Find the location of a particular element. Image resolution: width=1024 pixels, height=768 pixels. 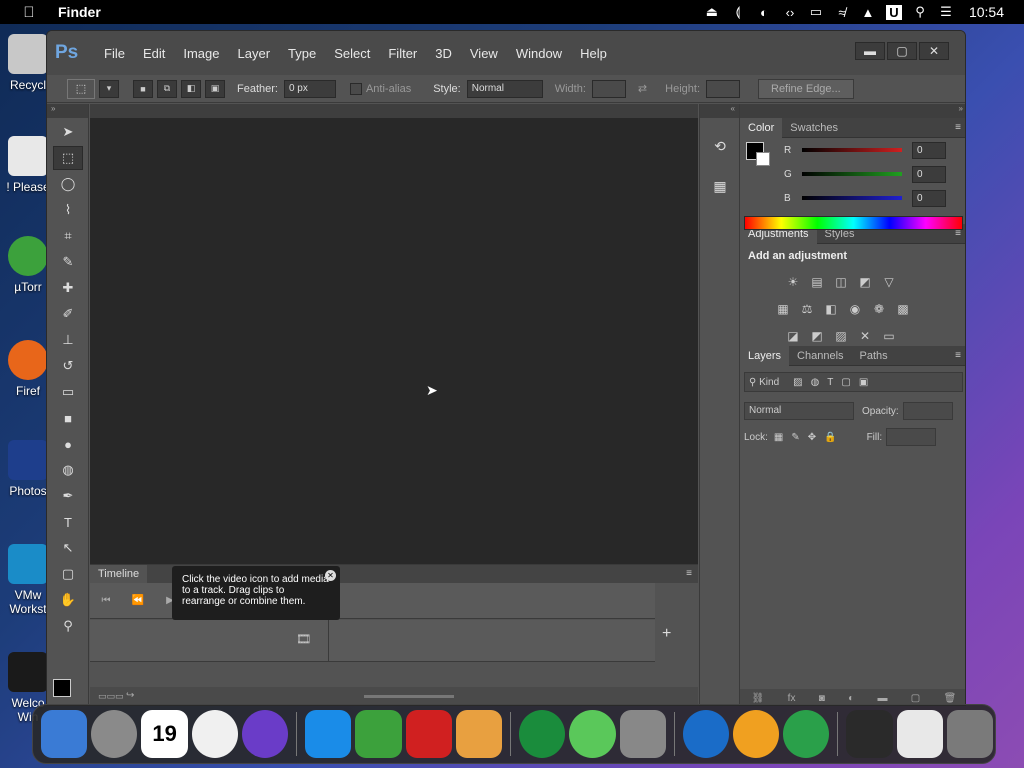

rectangle-tool-icon: ▢ is located at coordinates (68, 574).